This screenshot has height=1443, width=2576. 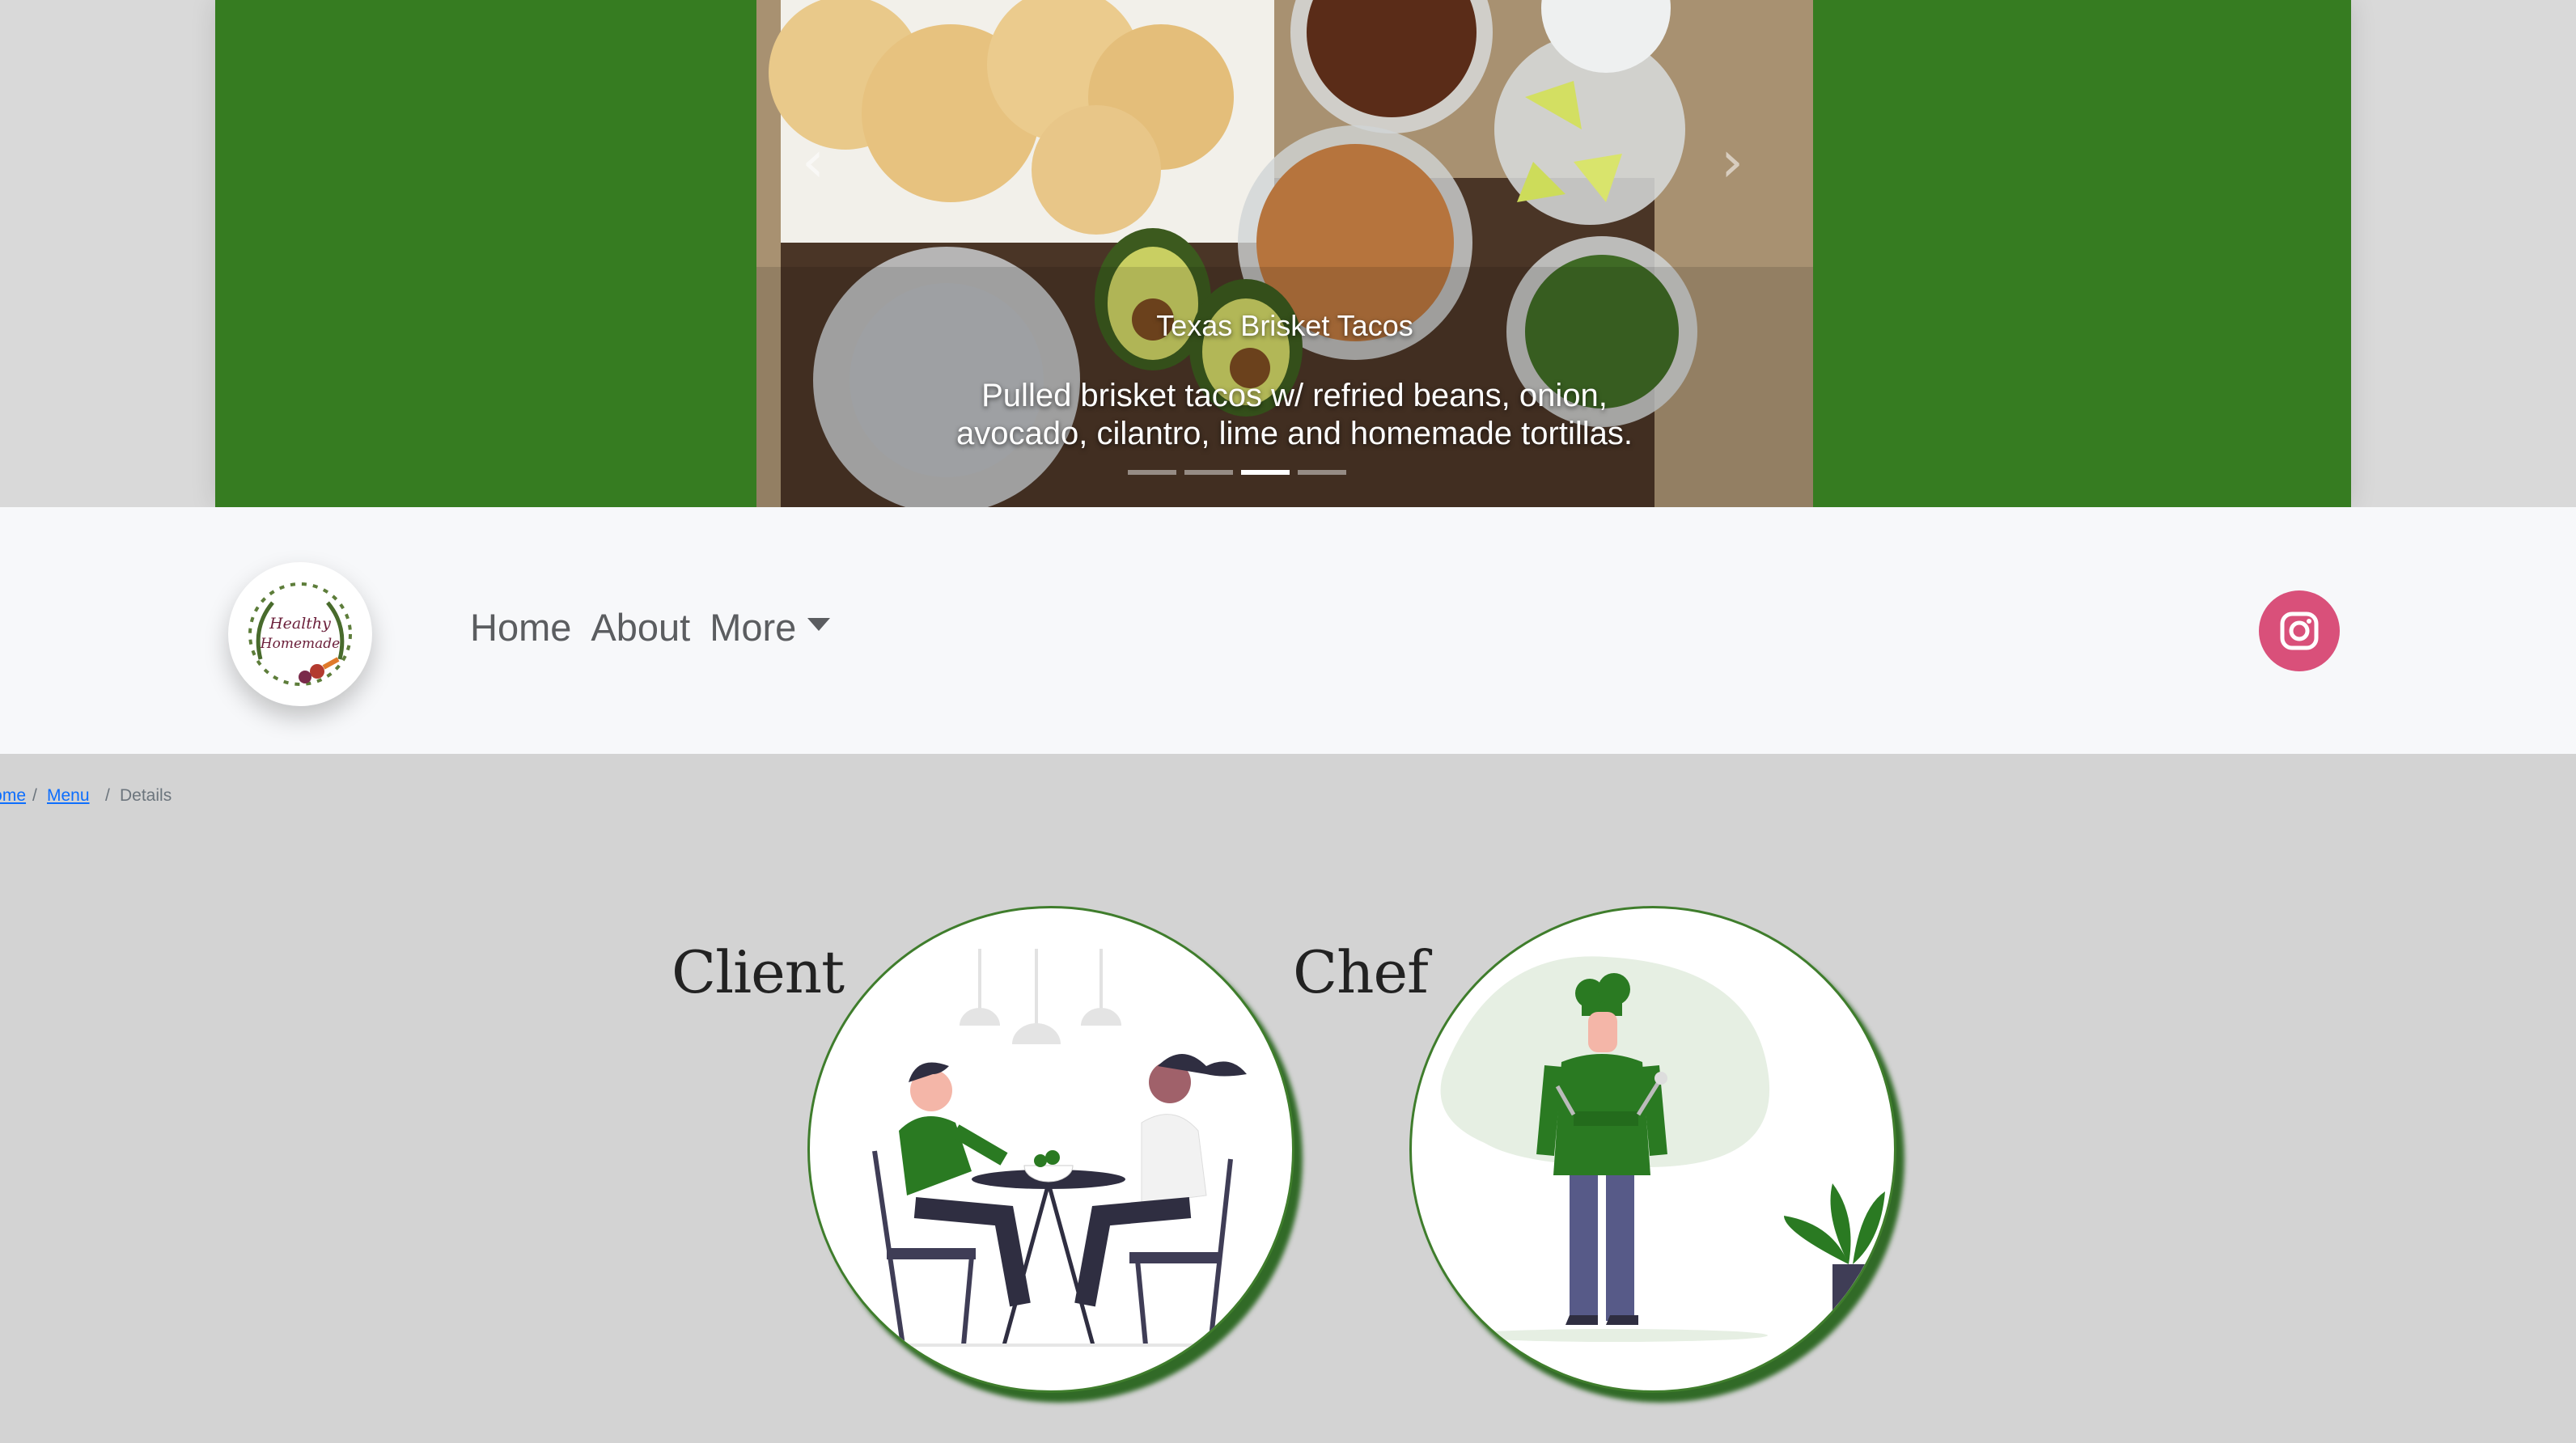 I want to click on nav-more-dropdown: More, so click(x=770, y=627).